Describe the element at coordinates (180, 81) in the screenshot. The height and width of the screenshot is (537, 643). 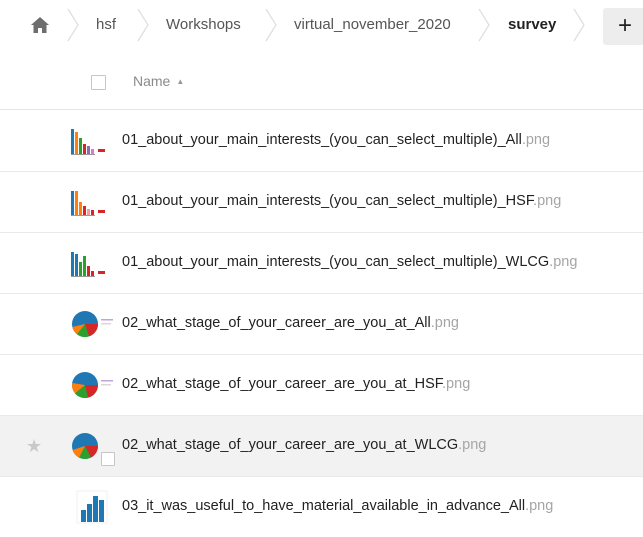
I see `sort-ascending-icon: ▲` at that location.